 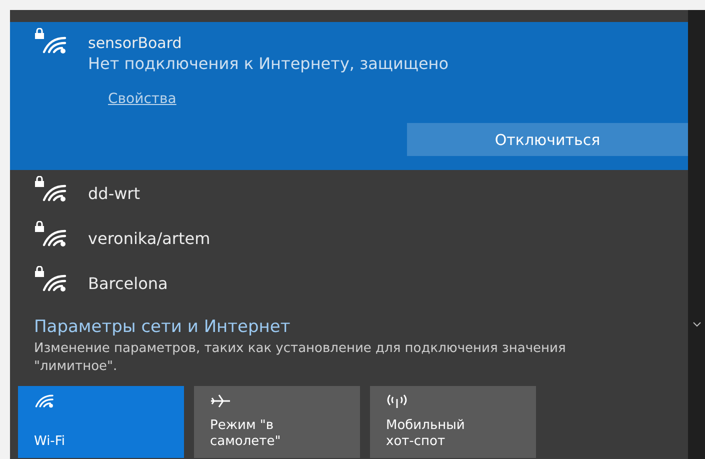 I want to click on network-name: Barcelona, so click(x=128, y=283).